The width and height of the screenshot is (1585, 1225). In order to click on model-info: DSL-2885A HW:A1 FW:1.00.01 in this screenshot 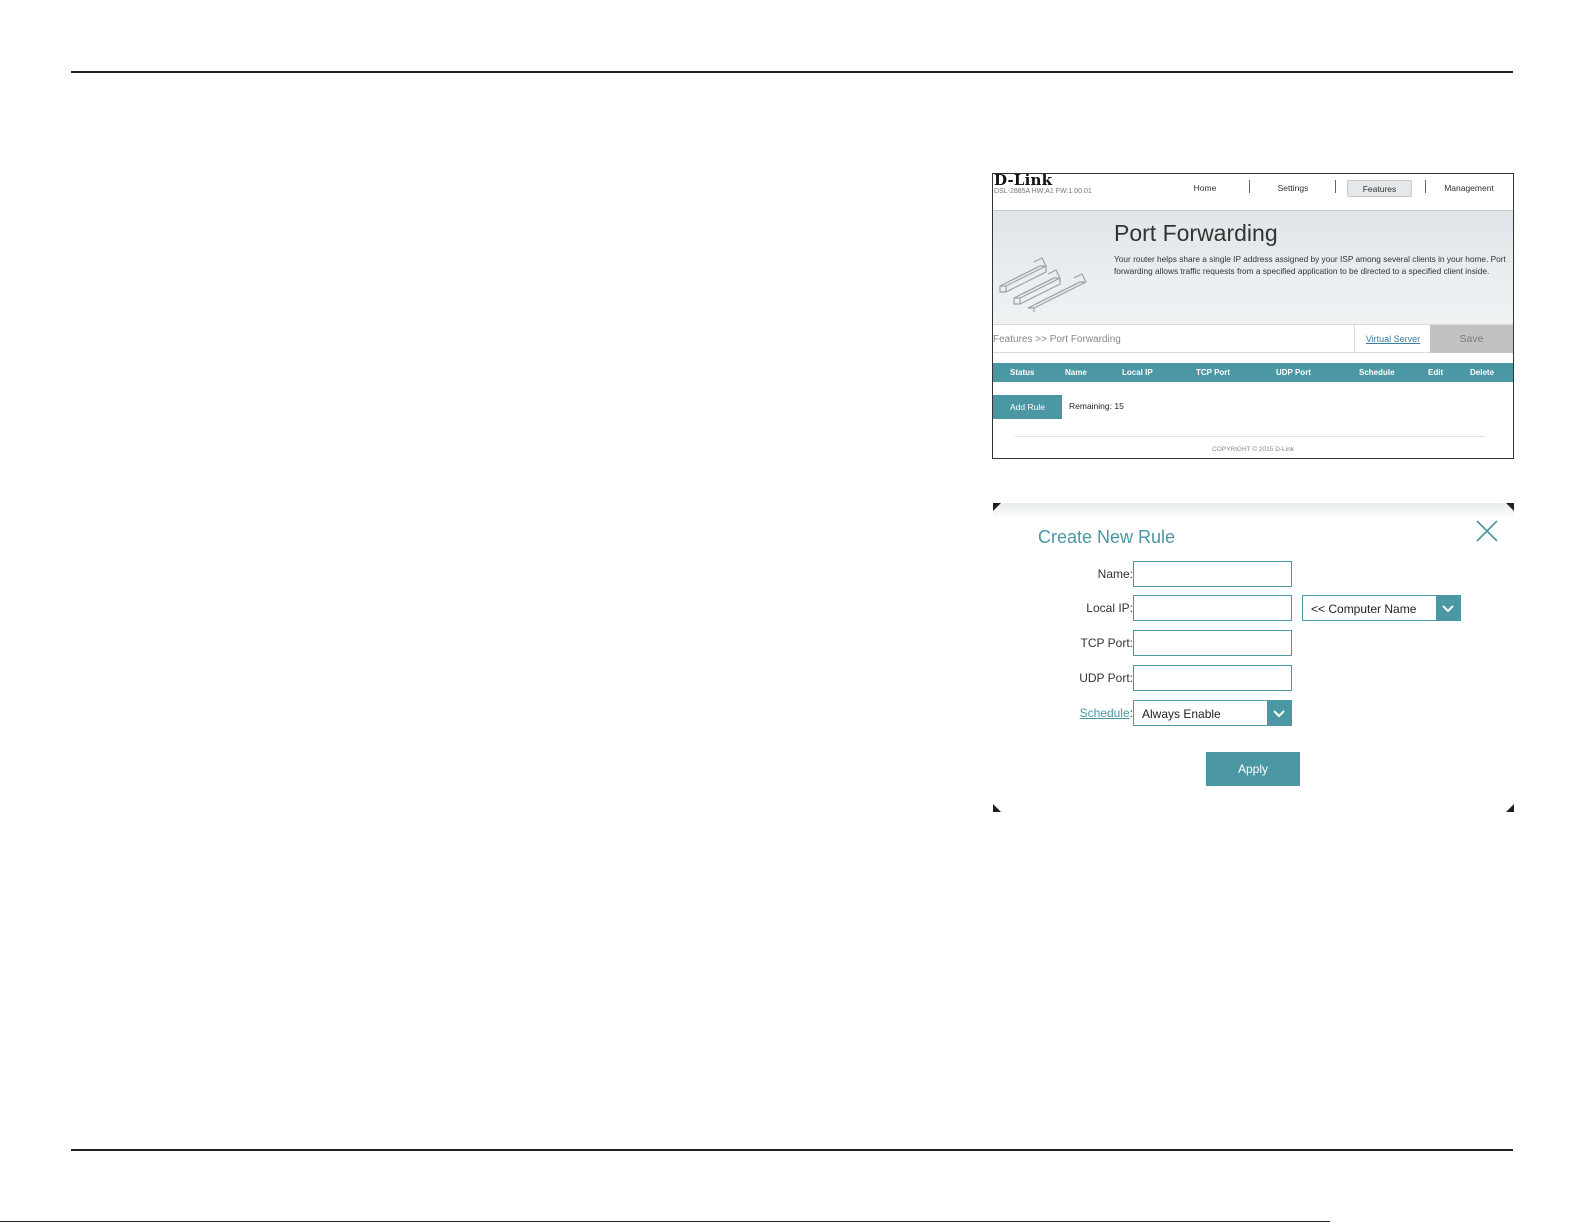, I will do `click(1043, 191)`.